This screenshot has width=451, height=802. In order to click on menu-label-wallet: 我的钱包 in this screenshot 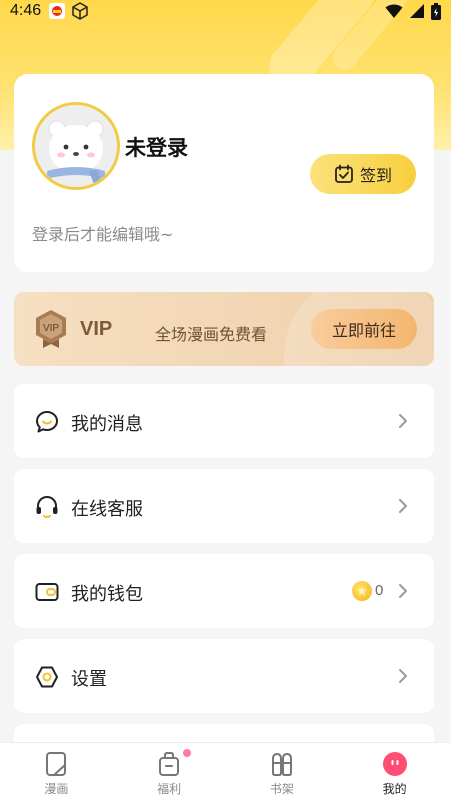, I will do `click(107, 594)`.